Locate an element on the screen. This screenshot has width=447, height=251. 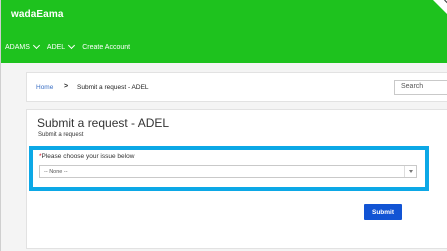
nav-item-label: ADAMS is located at coordinates (17, 47).